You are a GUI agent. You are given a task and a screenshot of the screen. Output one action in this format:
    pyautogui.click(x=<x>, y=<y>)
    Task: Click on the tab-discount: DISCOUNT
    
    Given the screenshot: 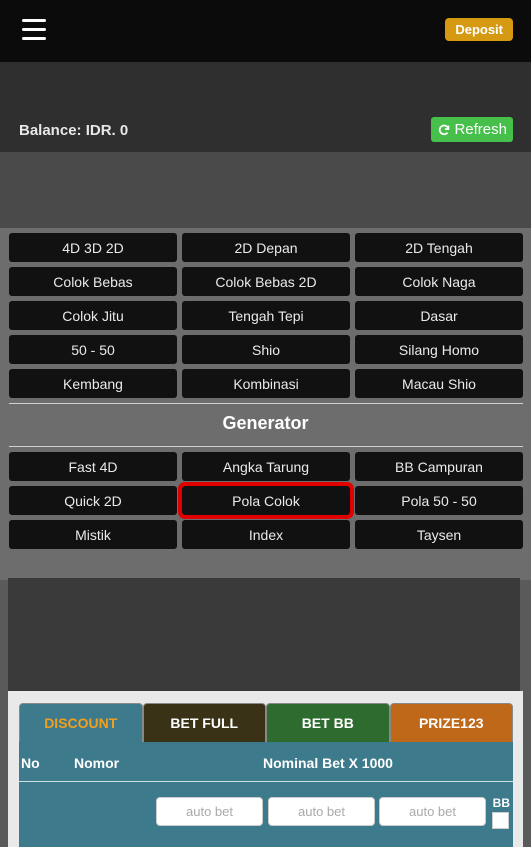 What is the action you would take?
    pyautogui.click(x=81, y=723)
    